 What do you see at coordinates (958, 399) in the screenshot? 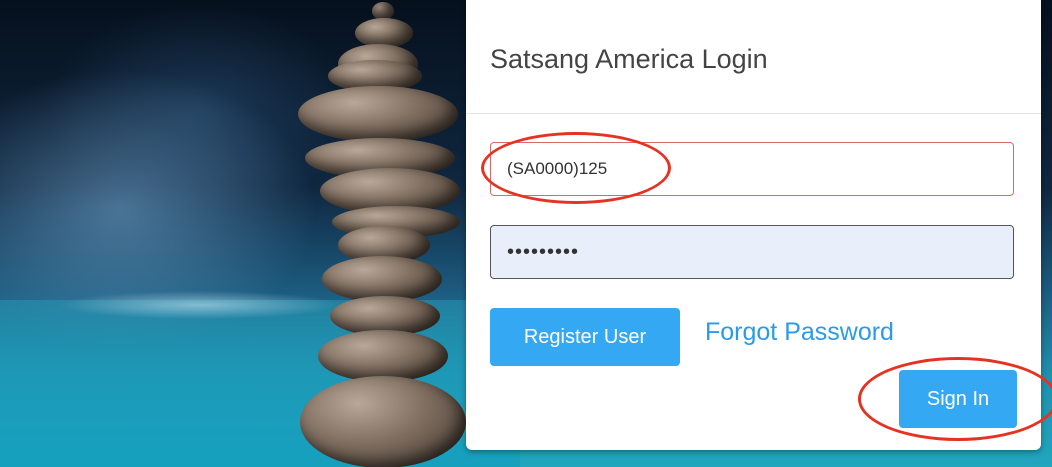
I see `sign-in-button: Sign In` at bounding box center [958, 399].